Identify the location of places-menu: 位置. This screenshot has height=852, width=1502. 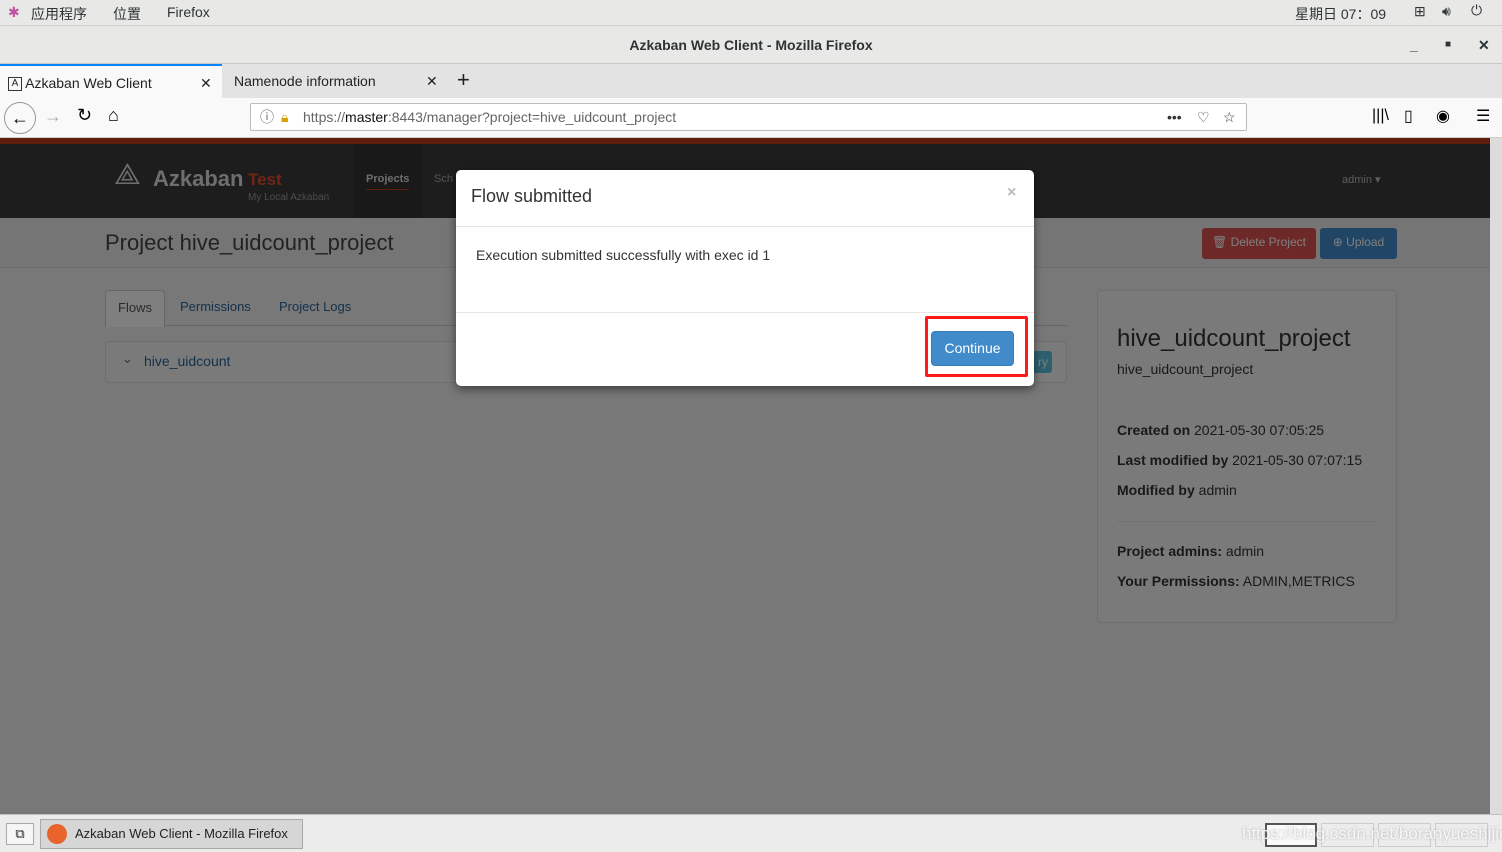
(127, 14).